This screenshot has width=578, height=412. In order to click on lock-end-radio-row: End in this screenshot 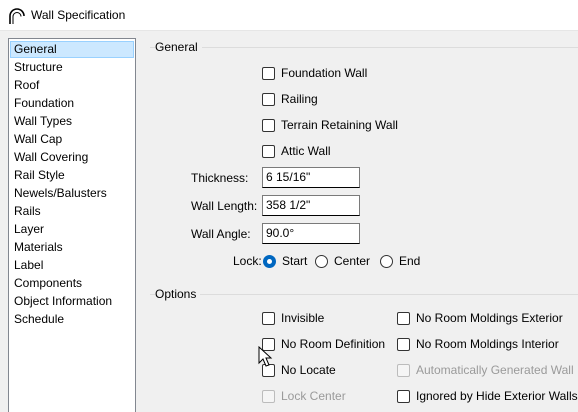, I will do `click(400, 261)`.